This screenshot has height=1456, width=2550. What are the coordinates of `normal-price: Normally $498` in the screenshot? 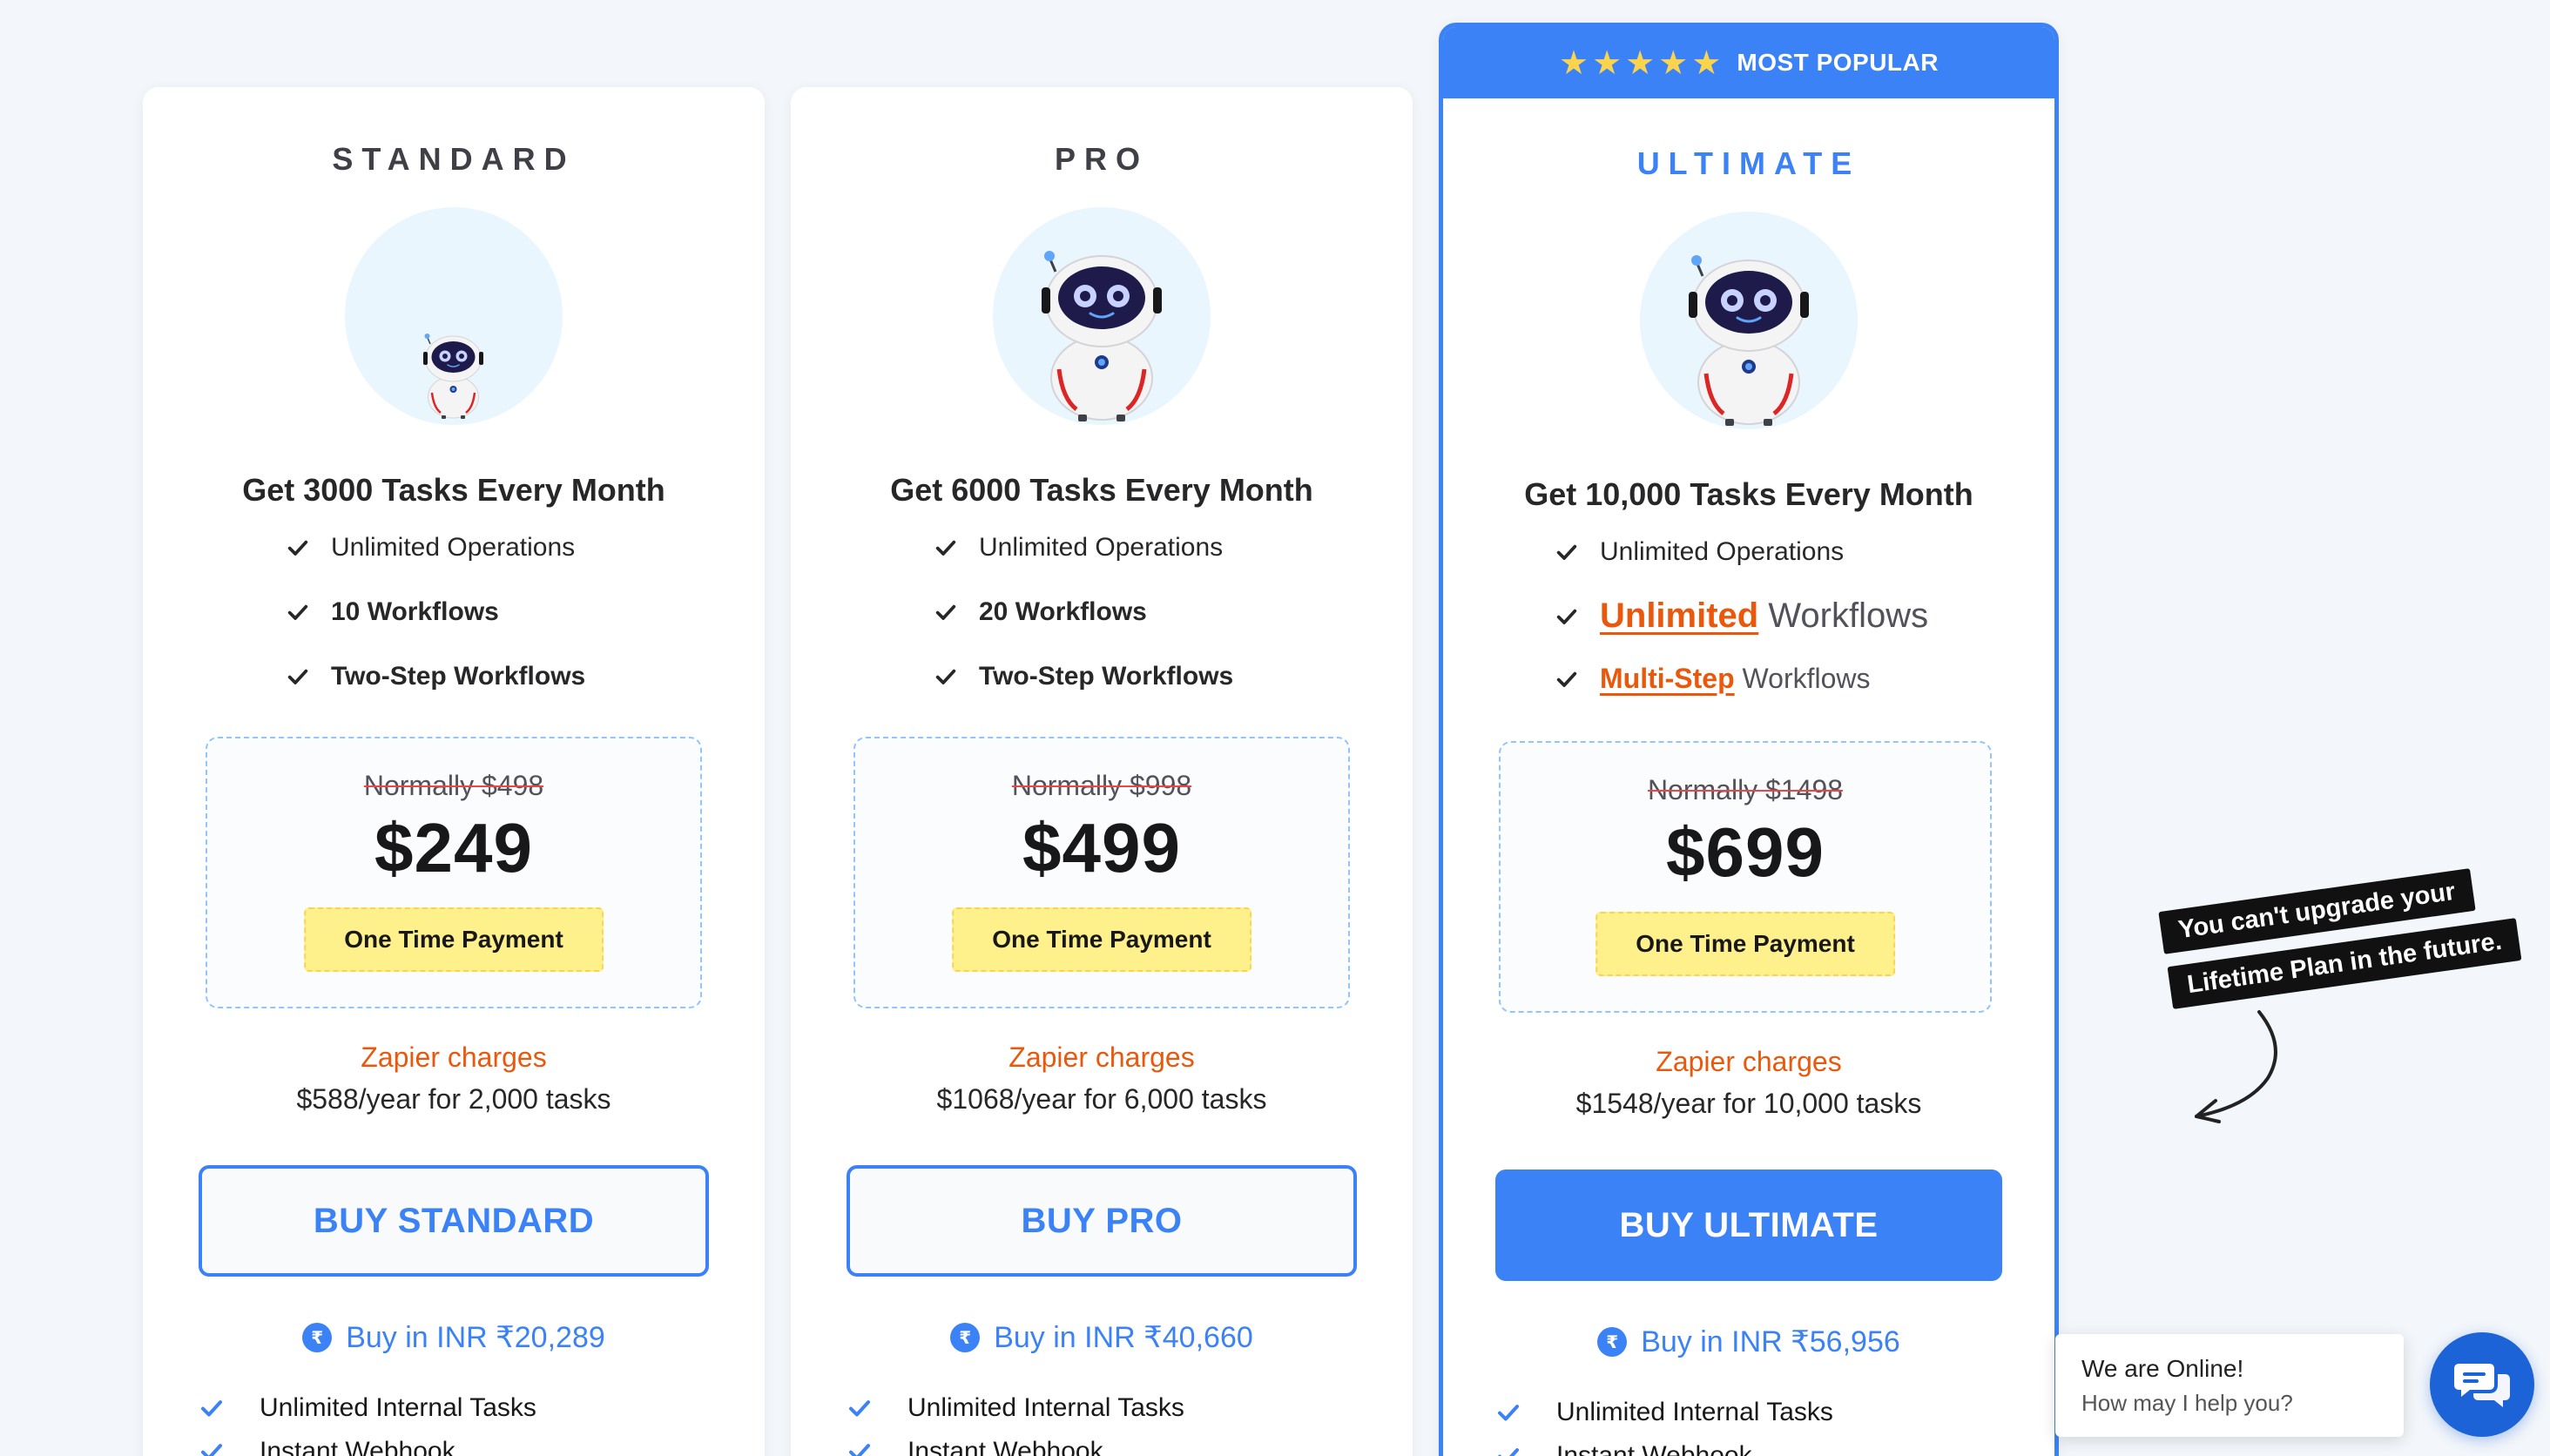 It's located at (454, 785).